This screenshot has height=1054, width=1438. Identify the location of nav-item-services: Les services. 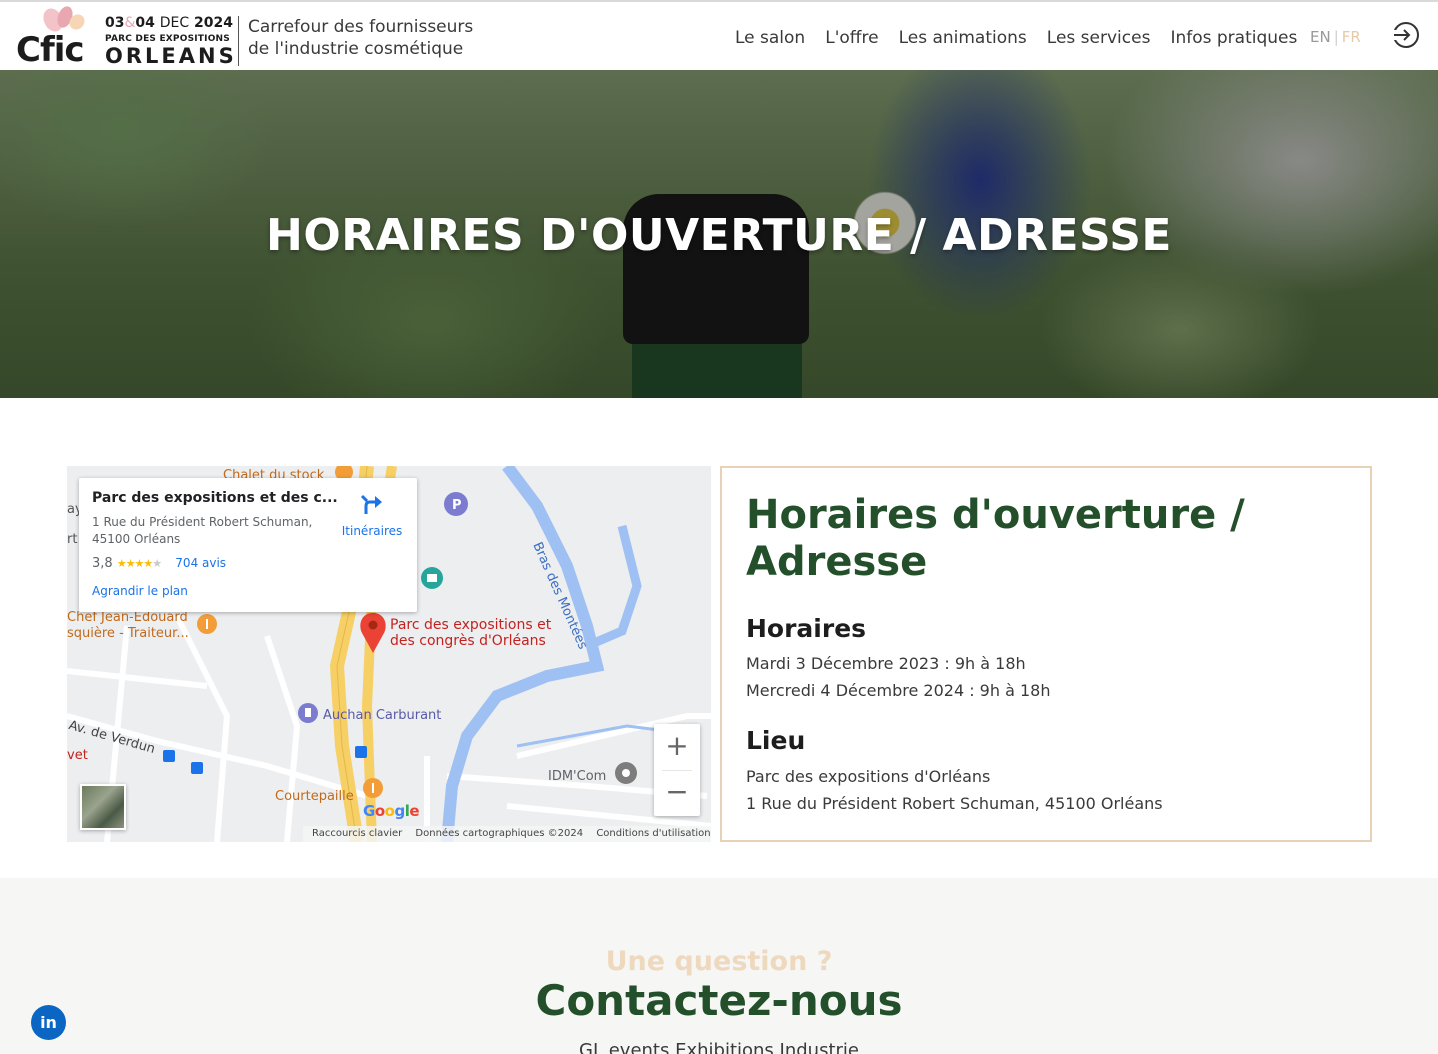
(1099, 38).